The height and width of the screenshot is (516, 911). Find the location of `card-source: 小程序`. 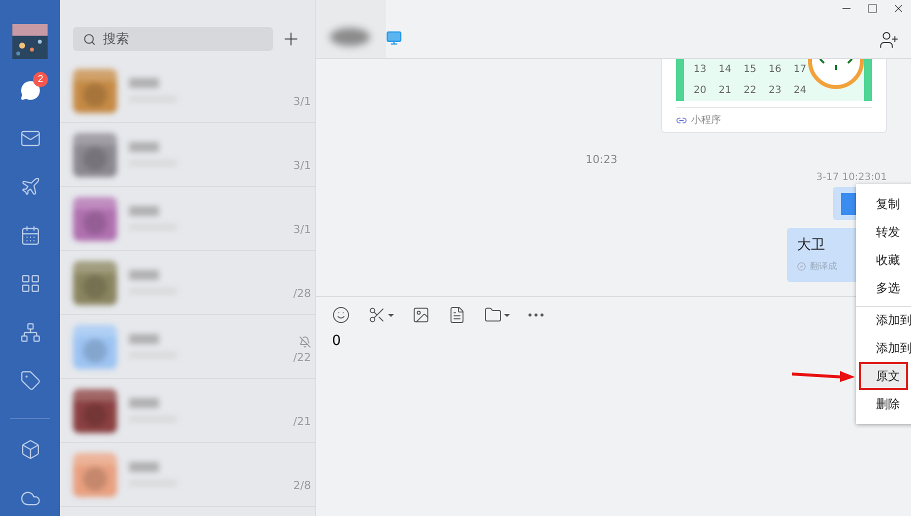

card-source: 小程序 is located at coordinates (706, 120).